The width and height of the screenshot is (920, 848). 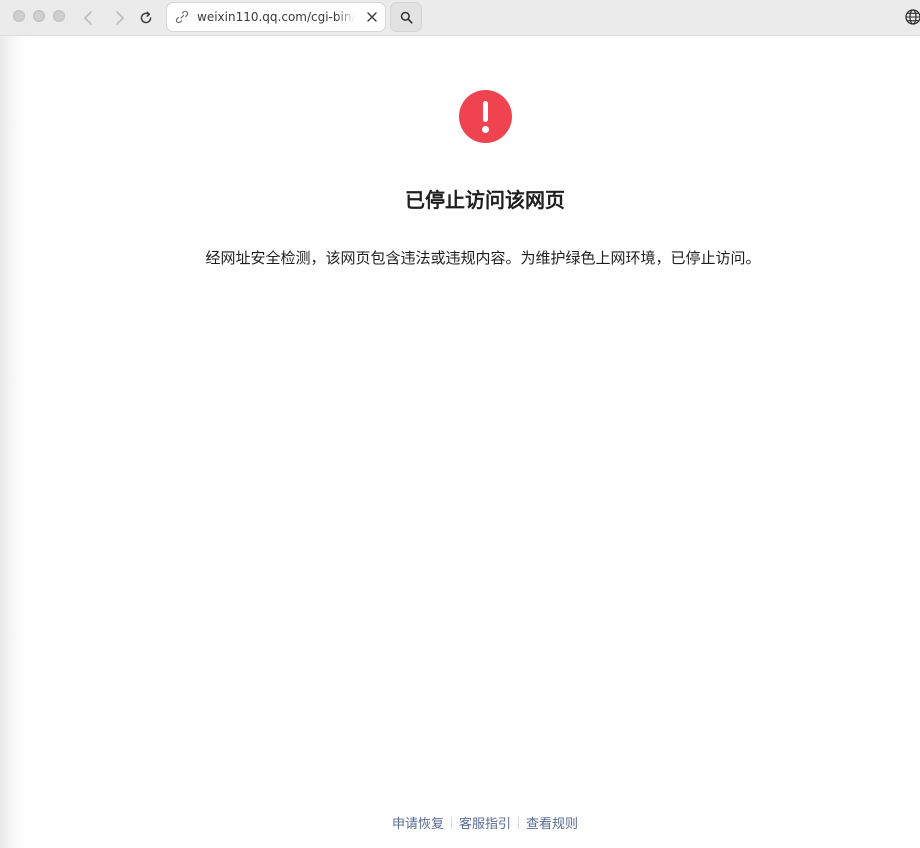 I want to click on back-button, so click(x=88, y=18).